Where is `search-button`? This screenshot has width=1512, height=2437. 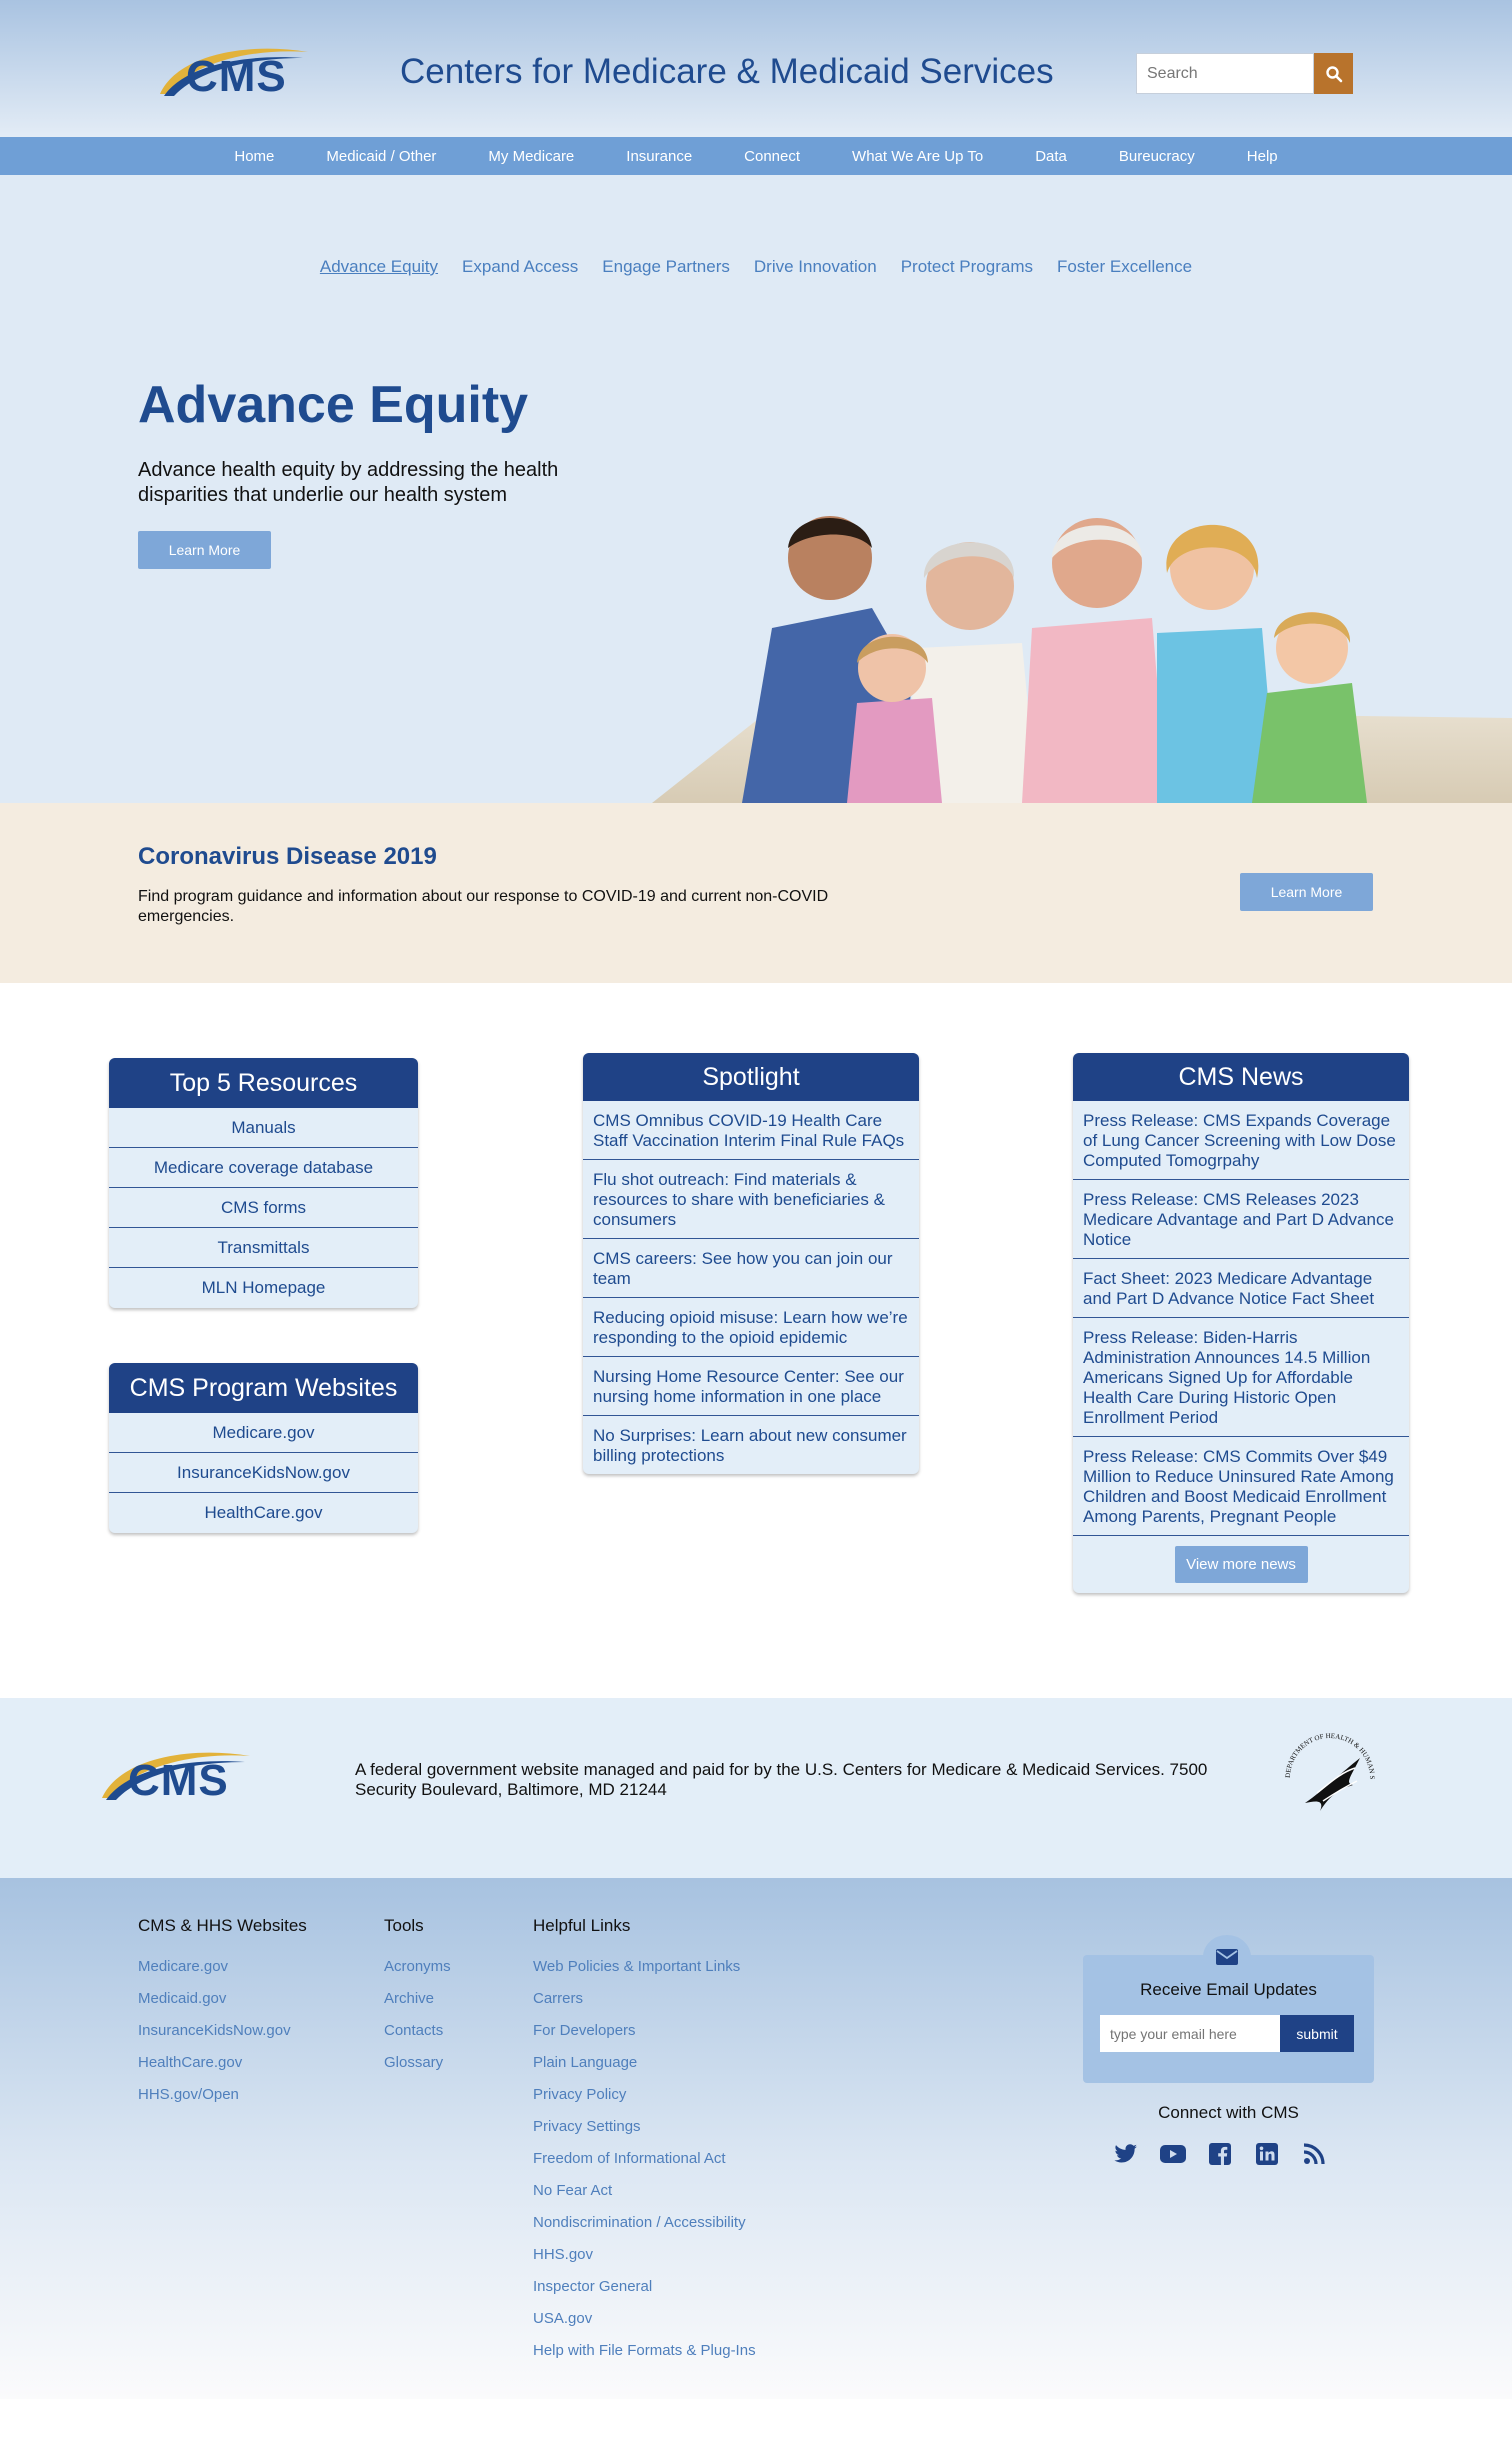 search-button is located at coordinates (1333, 73).